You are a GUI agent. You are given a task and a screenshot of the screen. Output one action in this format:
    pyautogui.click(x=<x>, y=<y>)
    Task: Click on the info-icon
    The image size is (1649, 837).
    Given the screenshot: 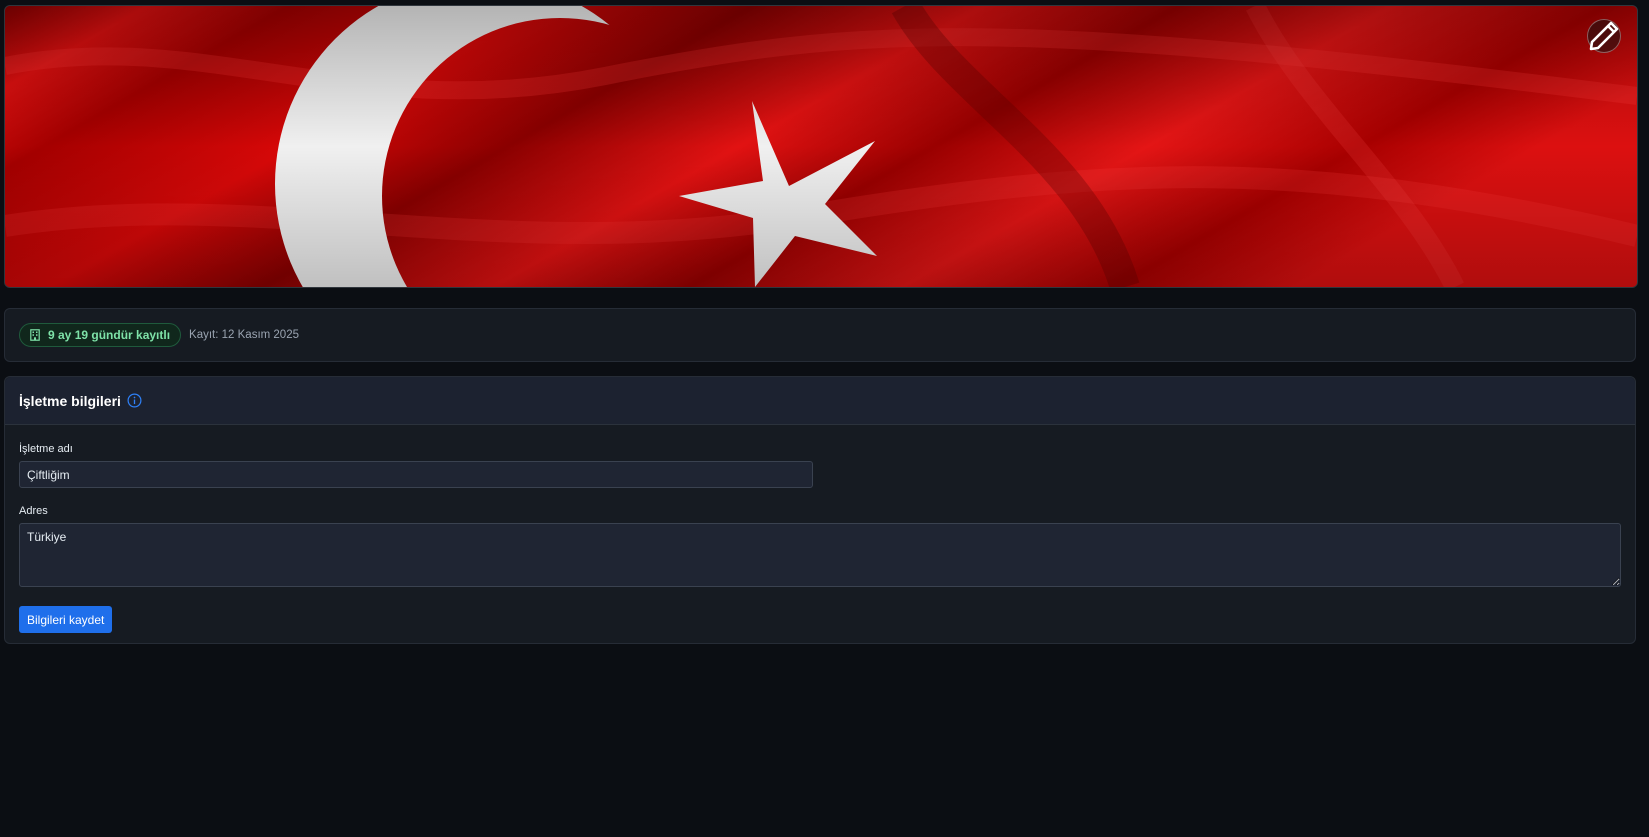 What is the action you would take?
    pyautogui.click(x=134, y=400)
    